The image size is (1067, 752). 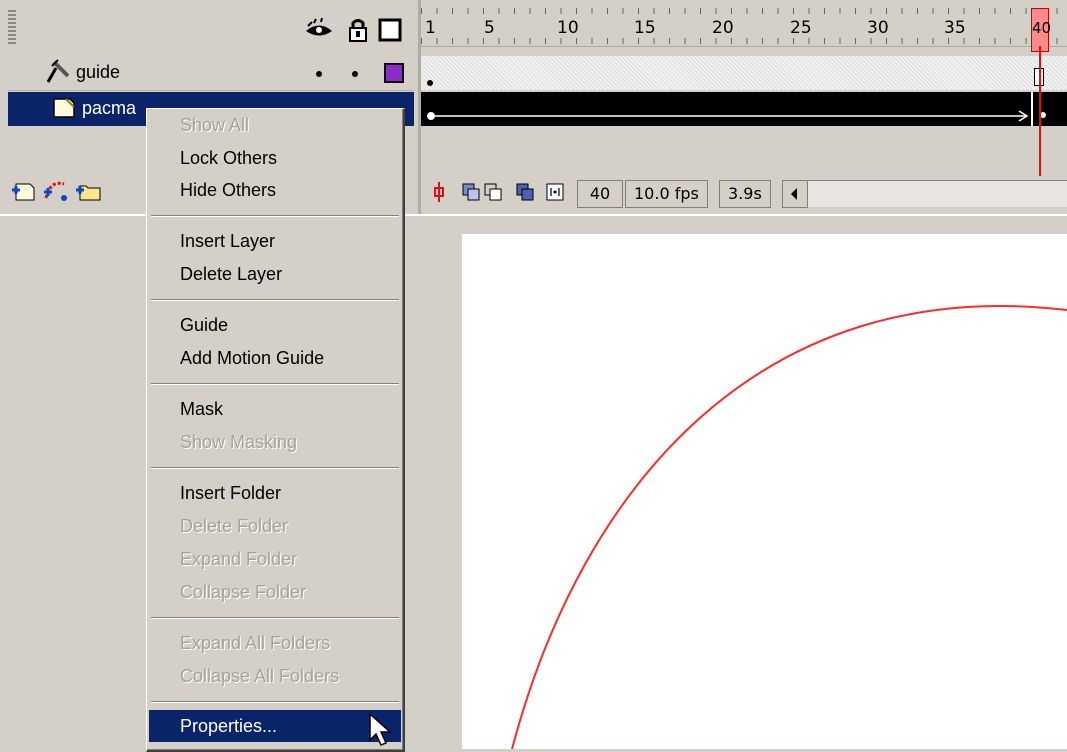 I want to click on menu-item-delete-layer: Delete Layer, so click(x=275, y=274).